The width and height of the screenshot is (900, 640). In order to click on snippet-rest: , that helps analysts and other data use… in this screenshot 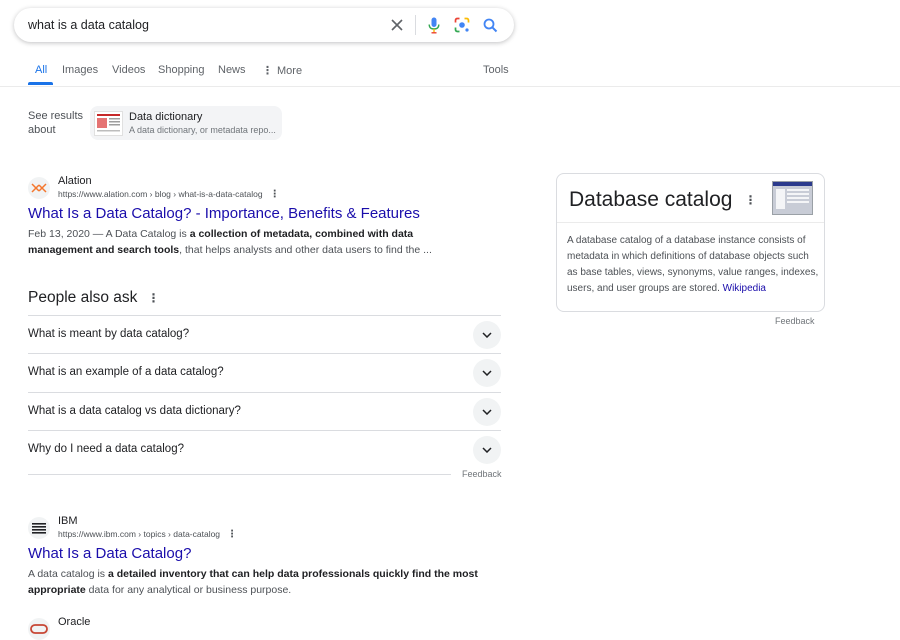, I will do `click(305, 250)`.